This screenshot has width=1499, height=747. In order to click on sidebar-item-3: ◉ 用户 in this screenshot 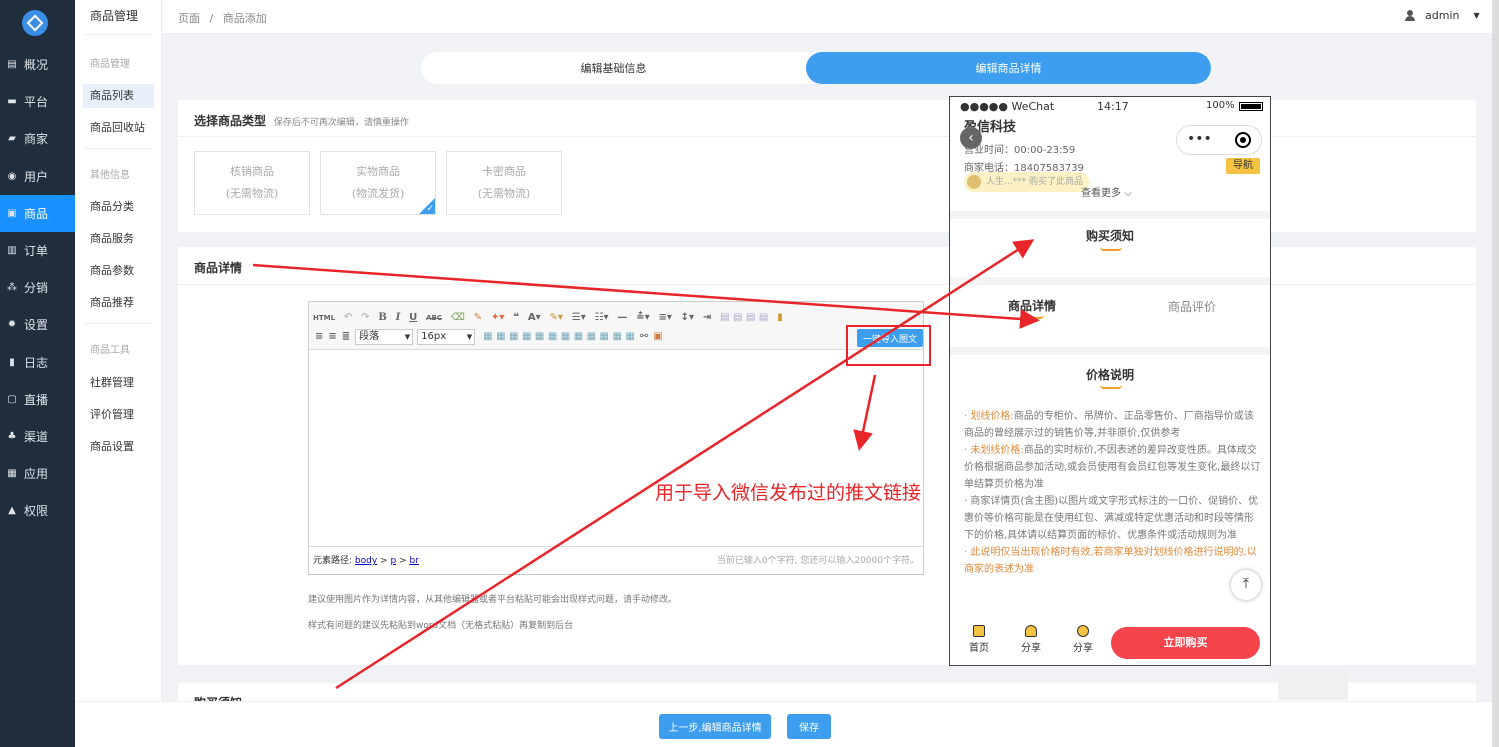, I will do `click(37, 176)`.